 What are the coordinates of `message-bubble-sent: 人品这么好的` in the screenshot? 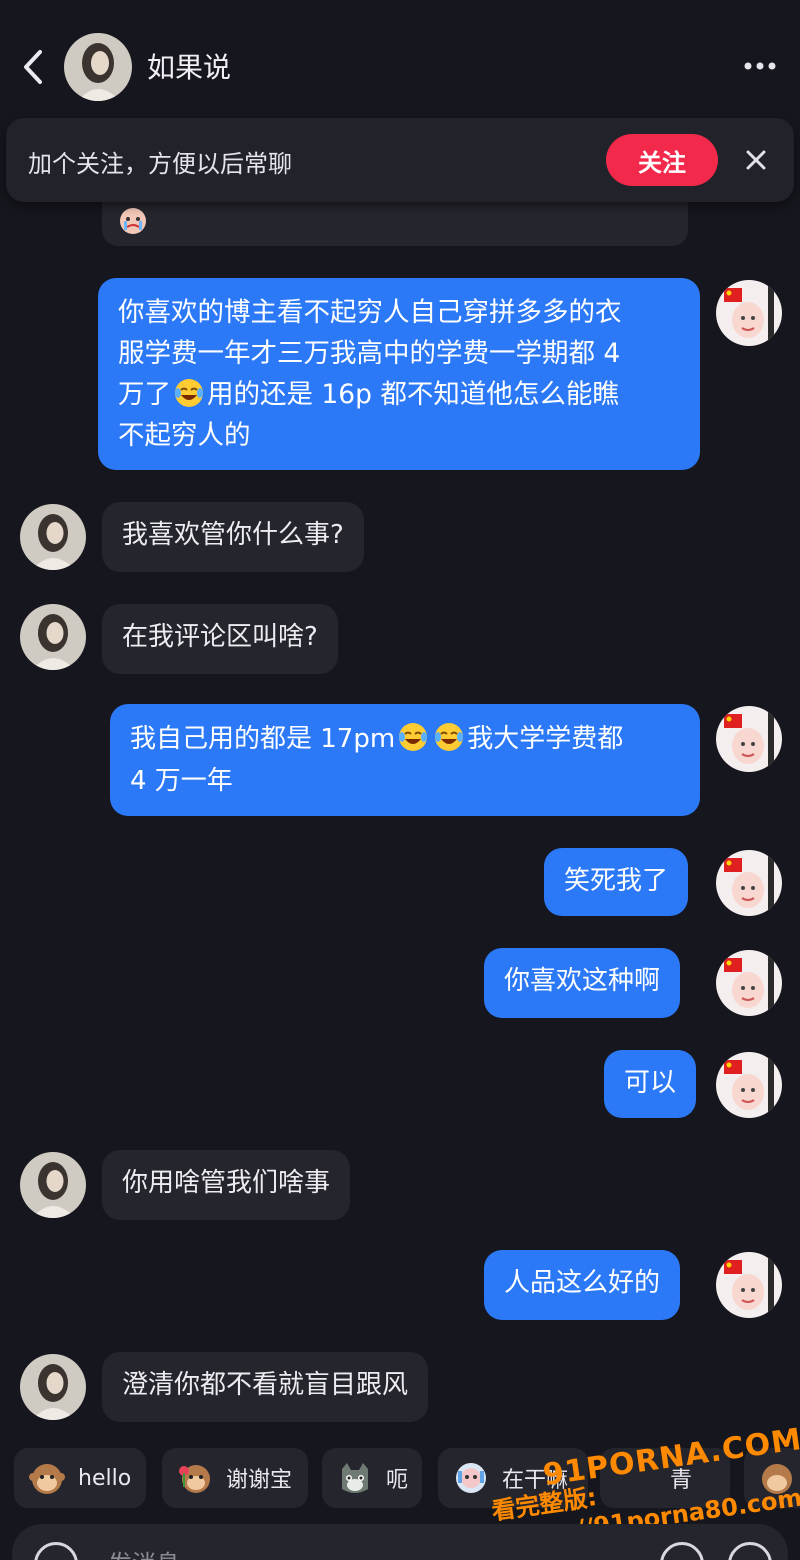 It's located at (582, 1285).